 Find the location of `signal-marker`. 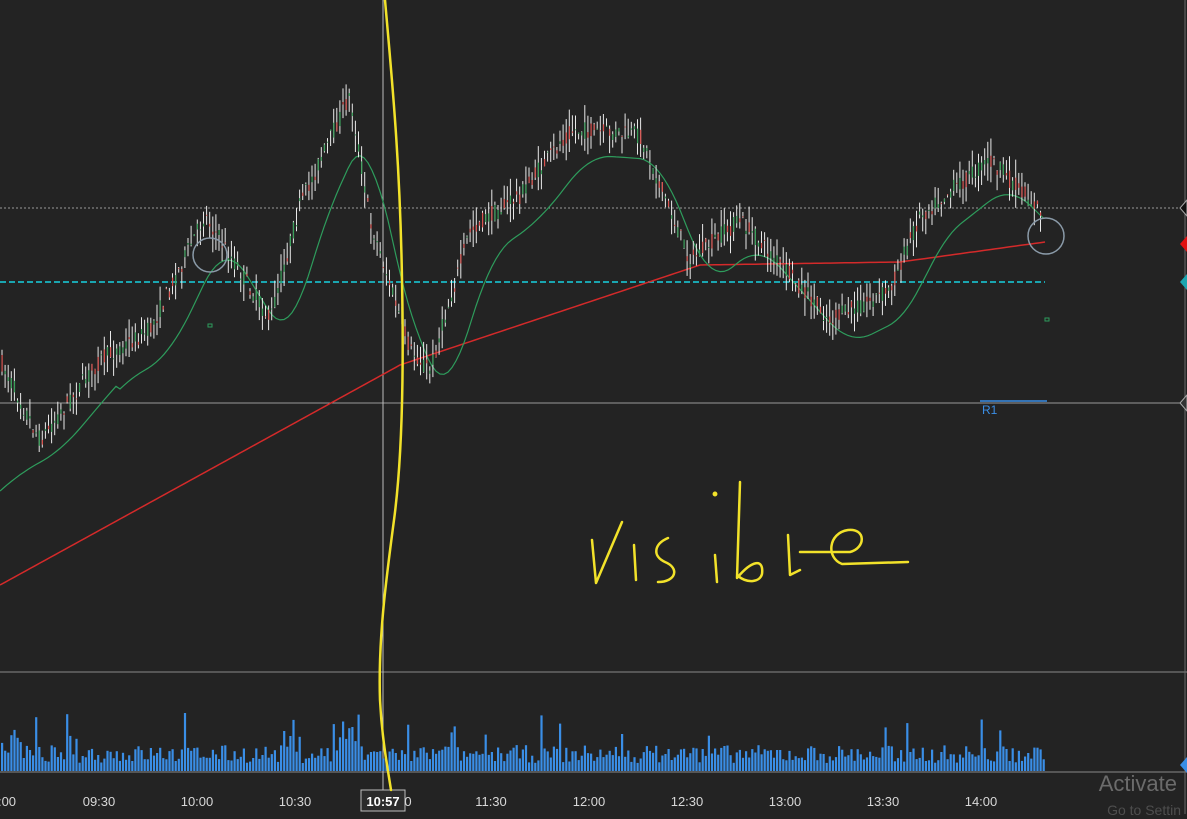

signal-marker is located at coordinates (1047, 319).